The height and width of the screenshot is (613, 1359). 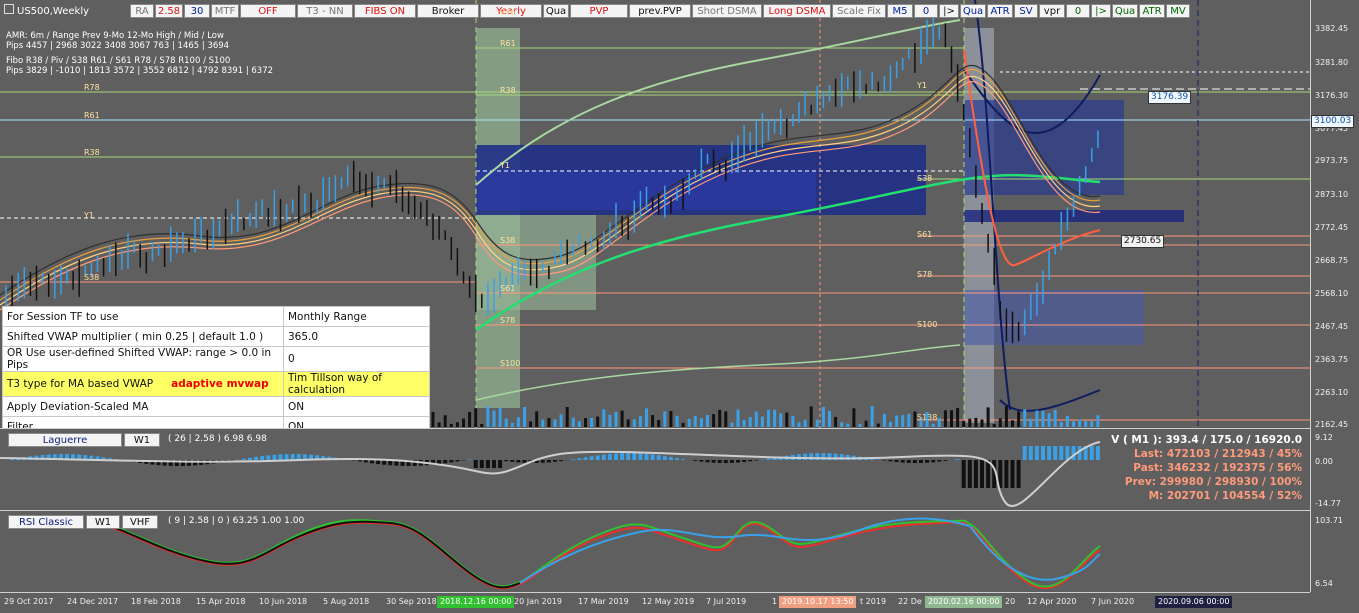 I want to click on time-axis-label: 17 Mar 2019, so click(x=603, y=601).